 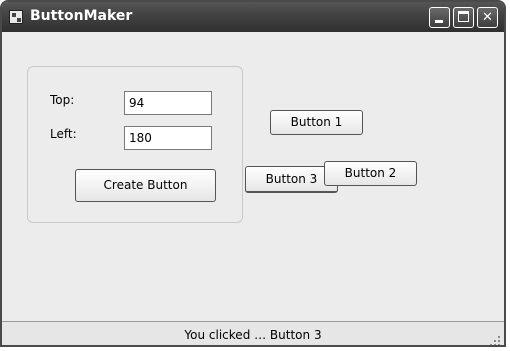 What do you see at coordinates (370, 173) in the screenshot?
I see `button-2: Button 2` at bounding box center [370, 173].